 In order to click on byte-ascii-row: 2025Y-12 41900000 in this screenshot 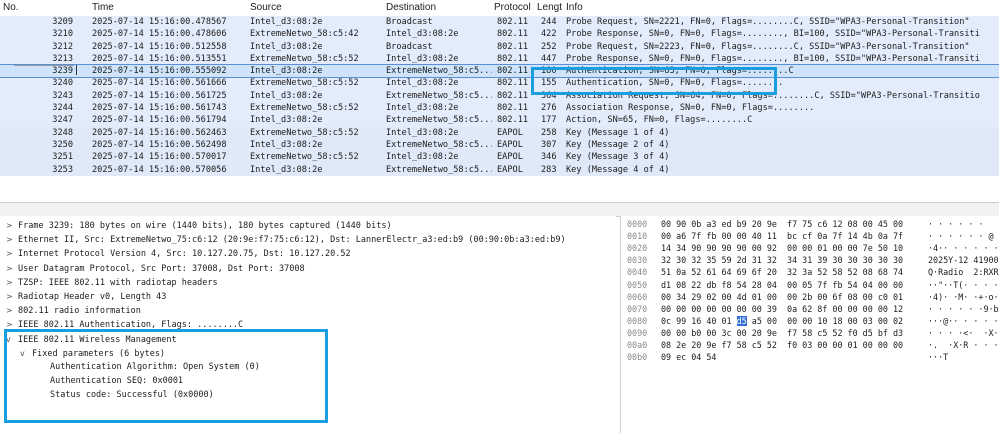, I will do `click(963, 261)`.